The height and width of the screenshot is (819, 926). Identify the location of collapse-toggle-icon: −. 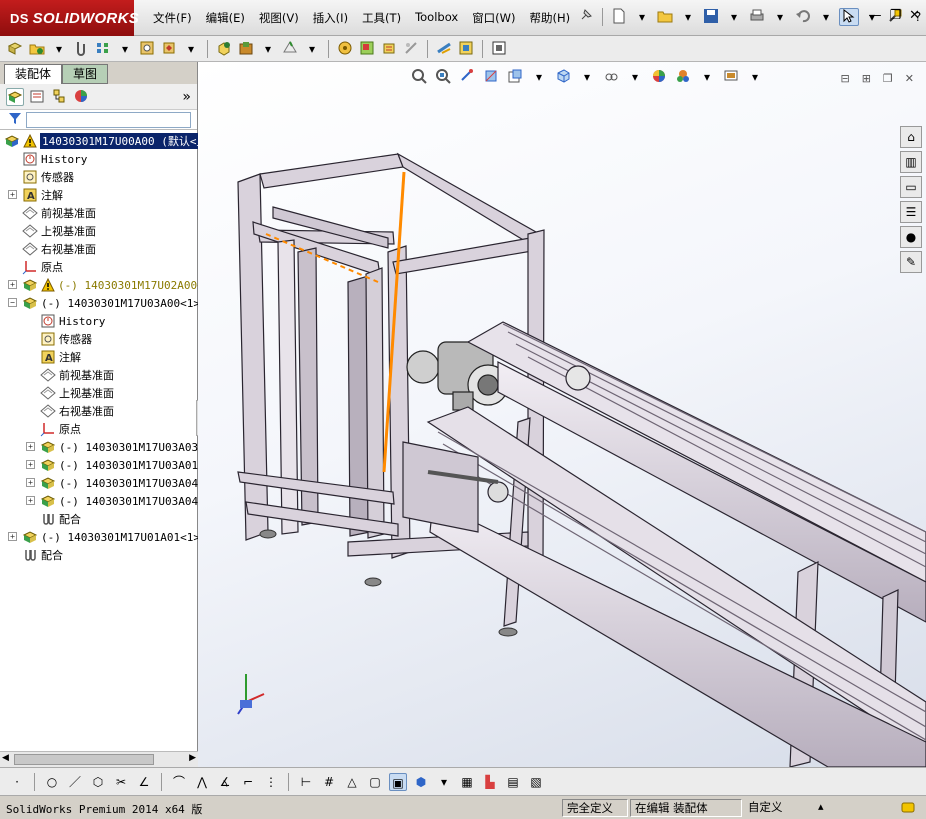
(12, 302).